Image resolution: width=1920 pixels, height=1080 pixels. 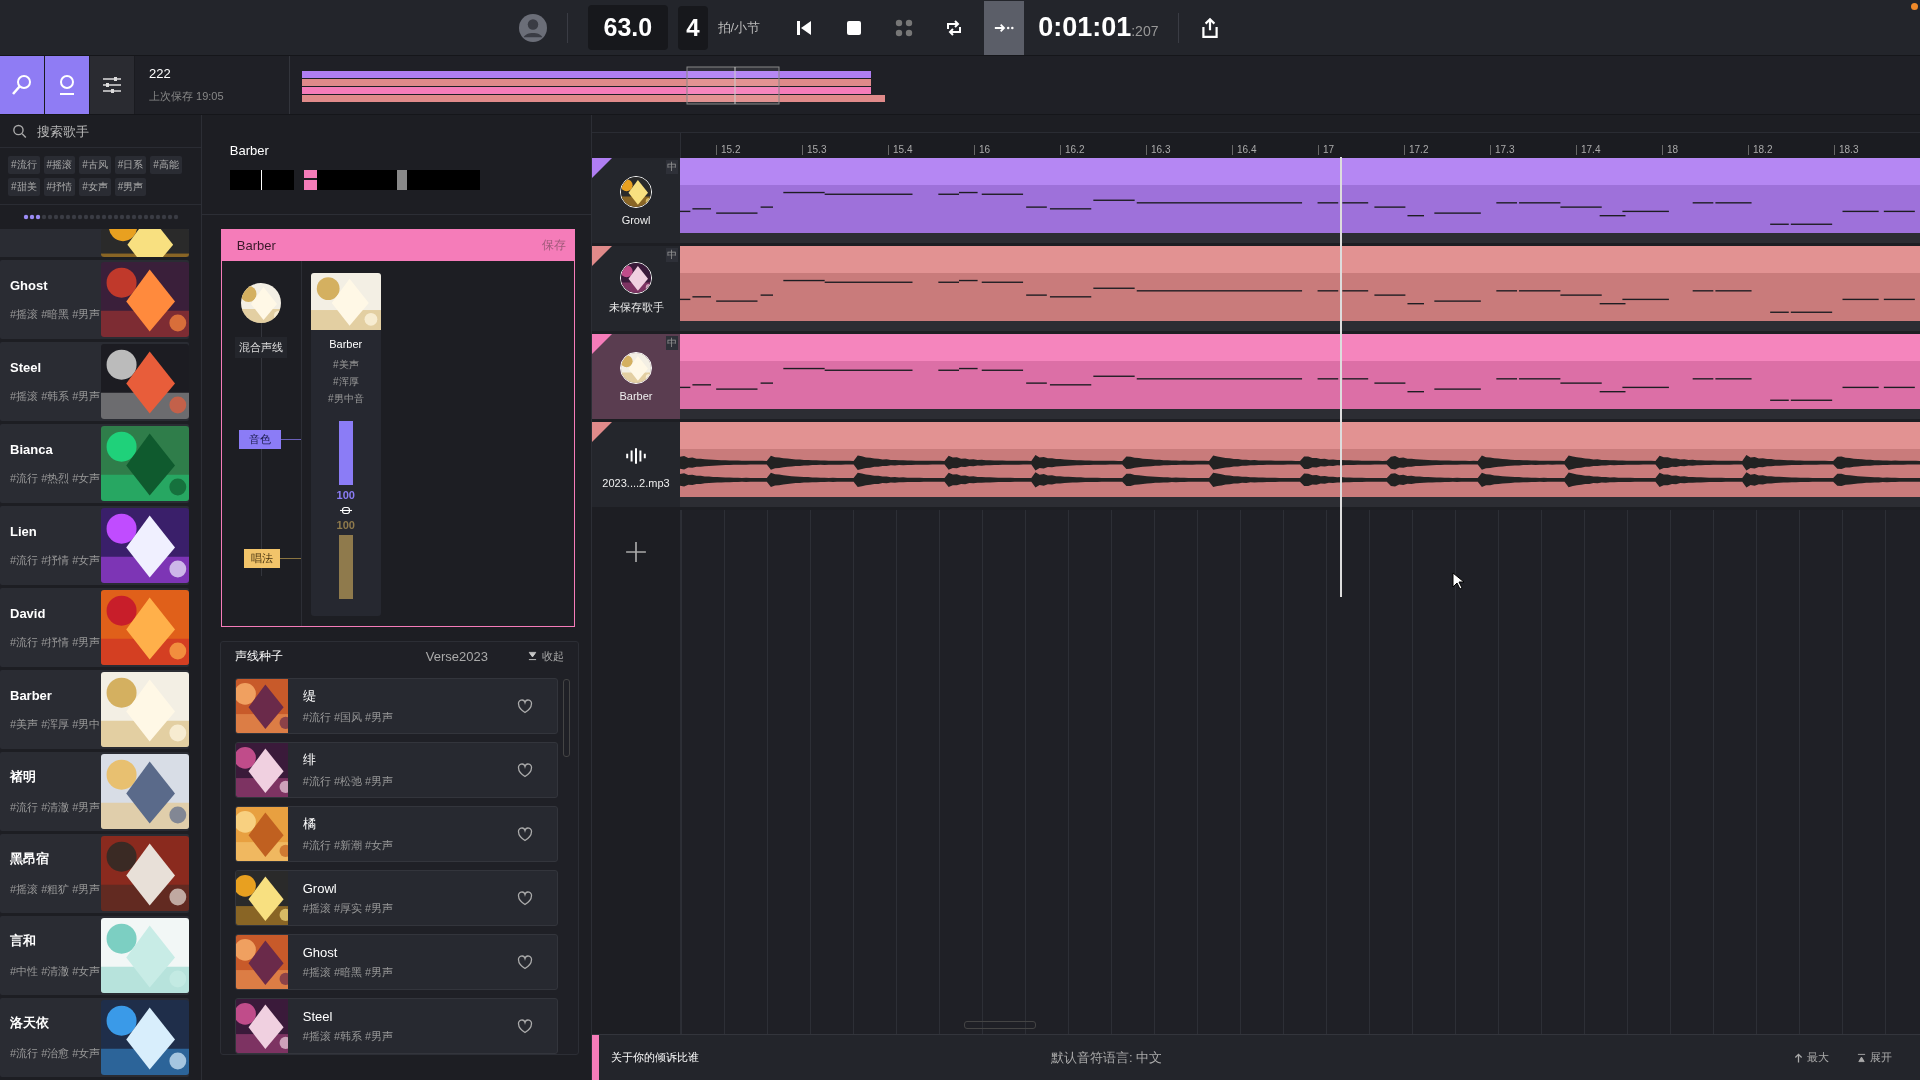 What do you see at coordinates (261, 558) in the screenshot?
I see `style-label: 唱法` at bounding box center [261, 558].